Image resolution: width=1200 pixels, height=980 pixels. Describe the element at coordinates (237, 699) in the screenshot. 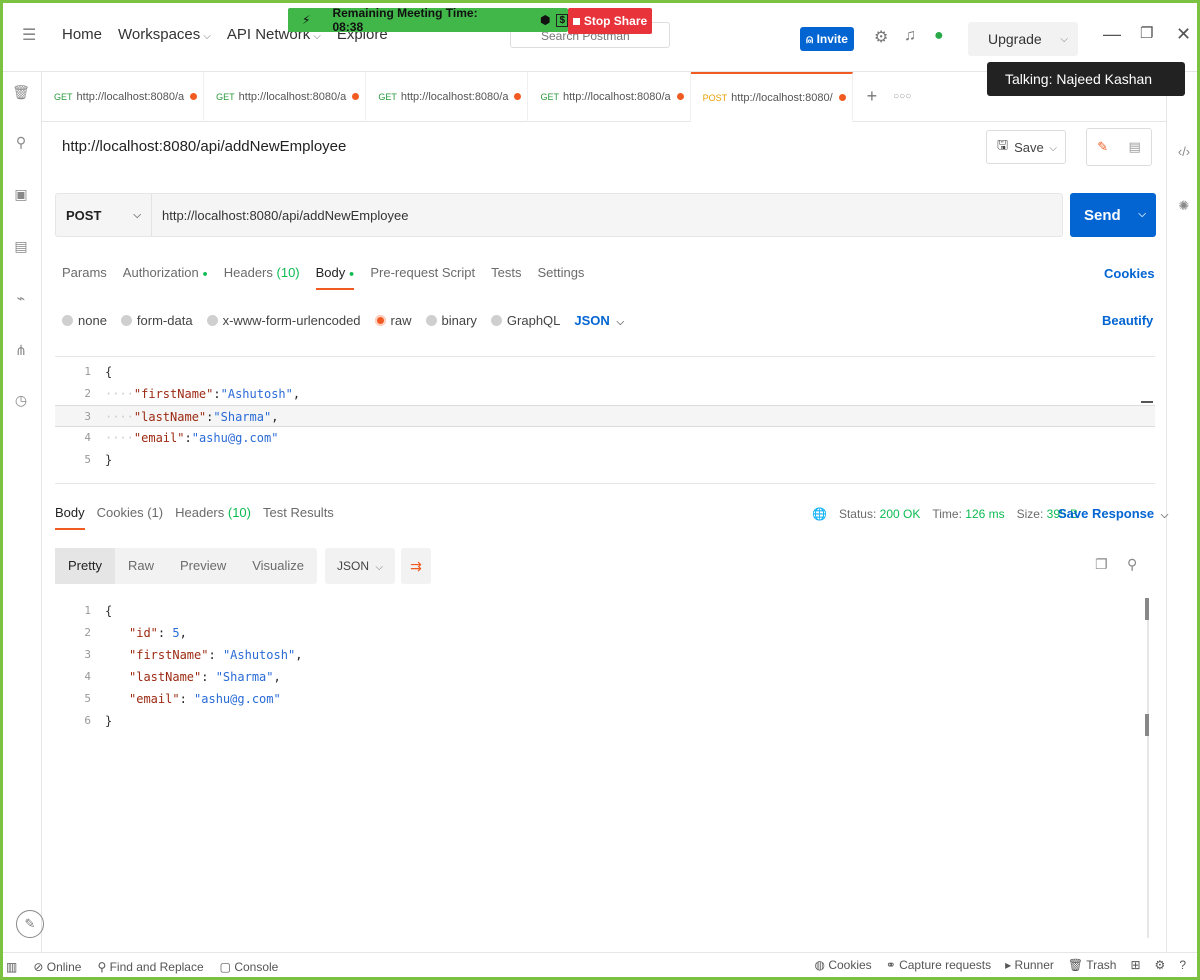

I see `json-value: "ashu@g.com"` at that location.